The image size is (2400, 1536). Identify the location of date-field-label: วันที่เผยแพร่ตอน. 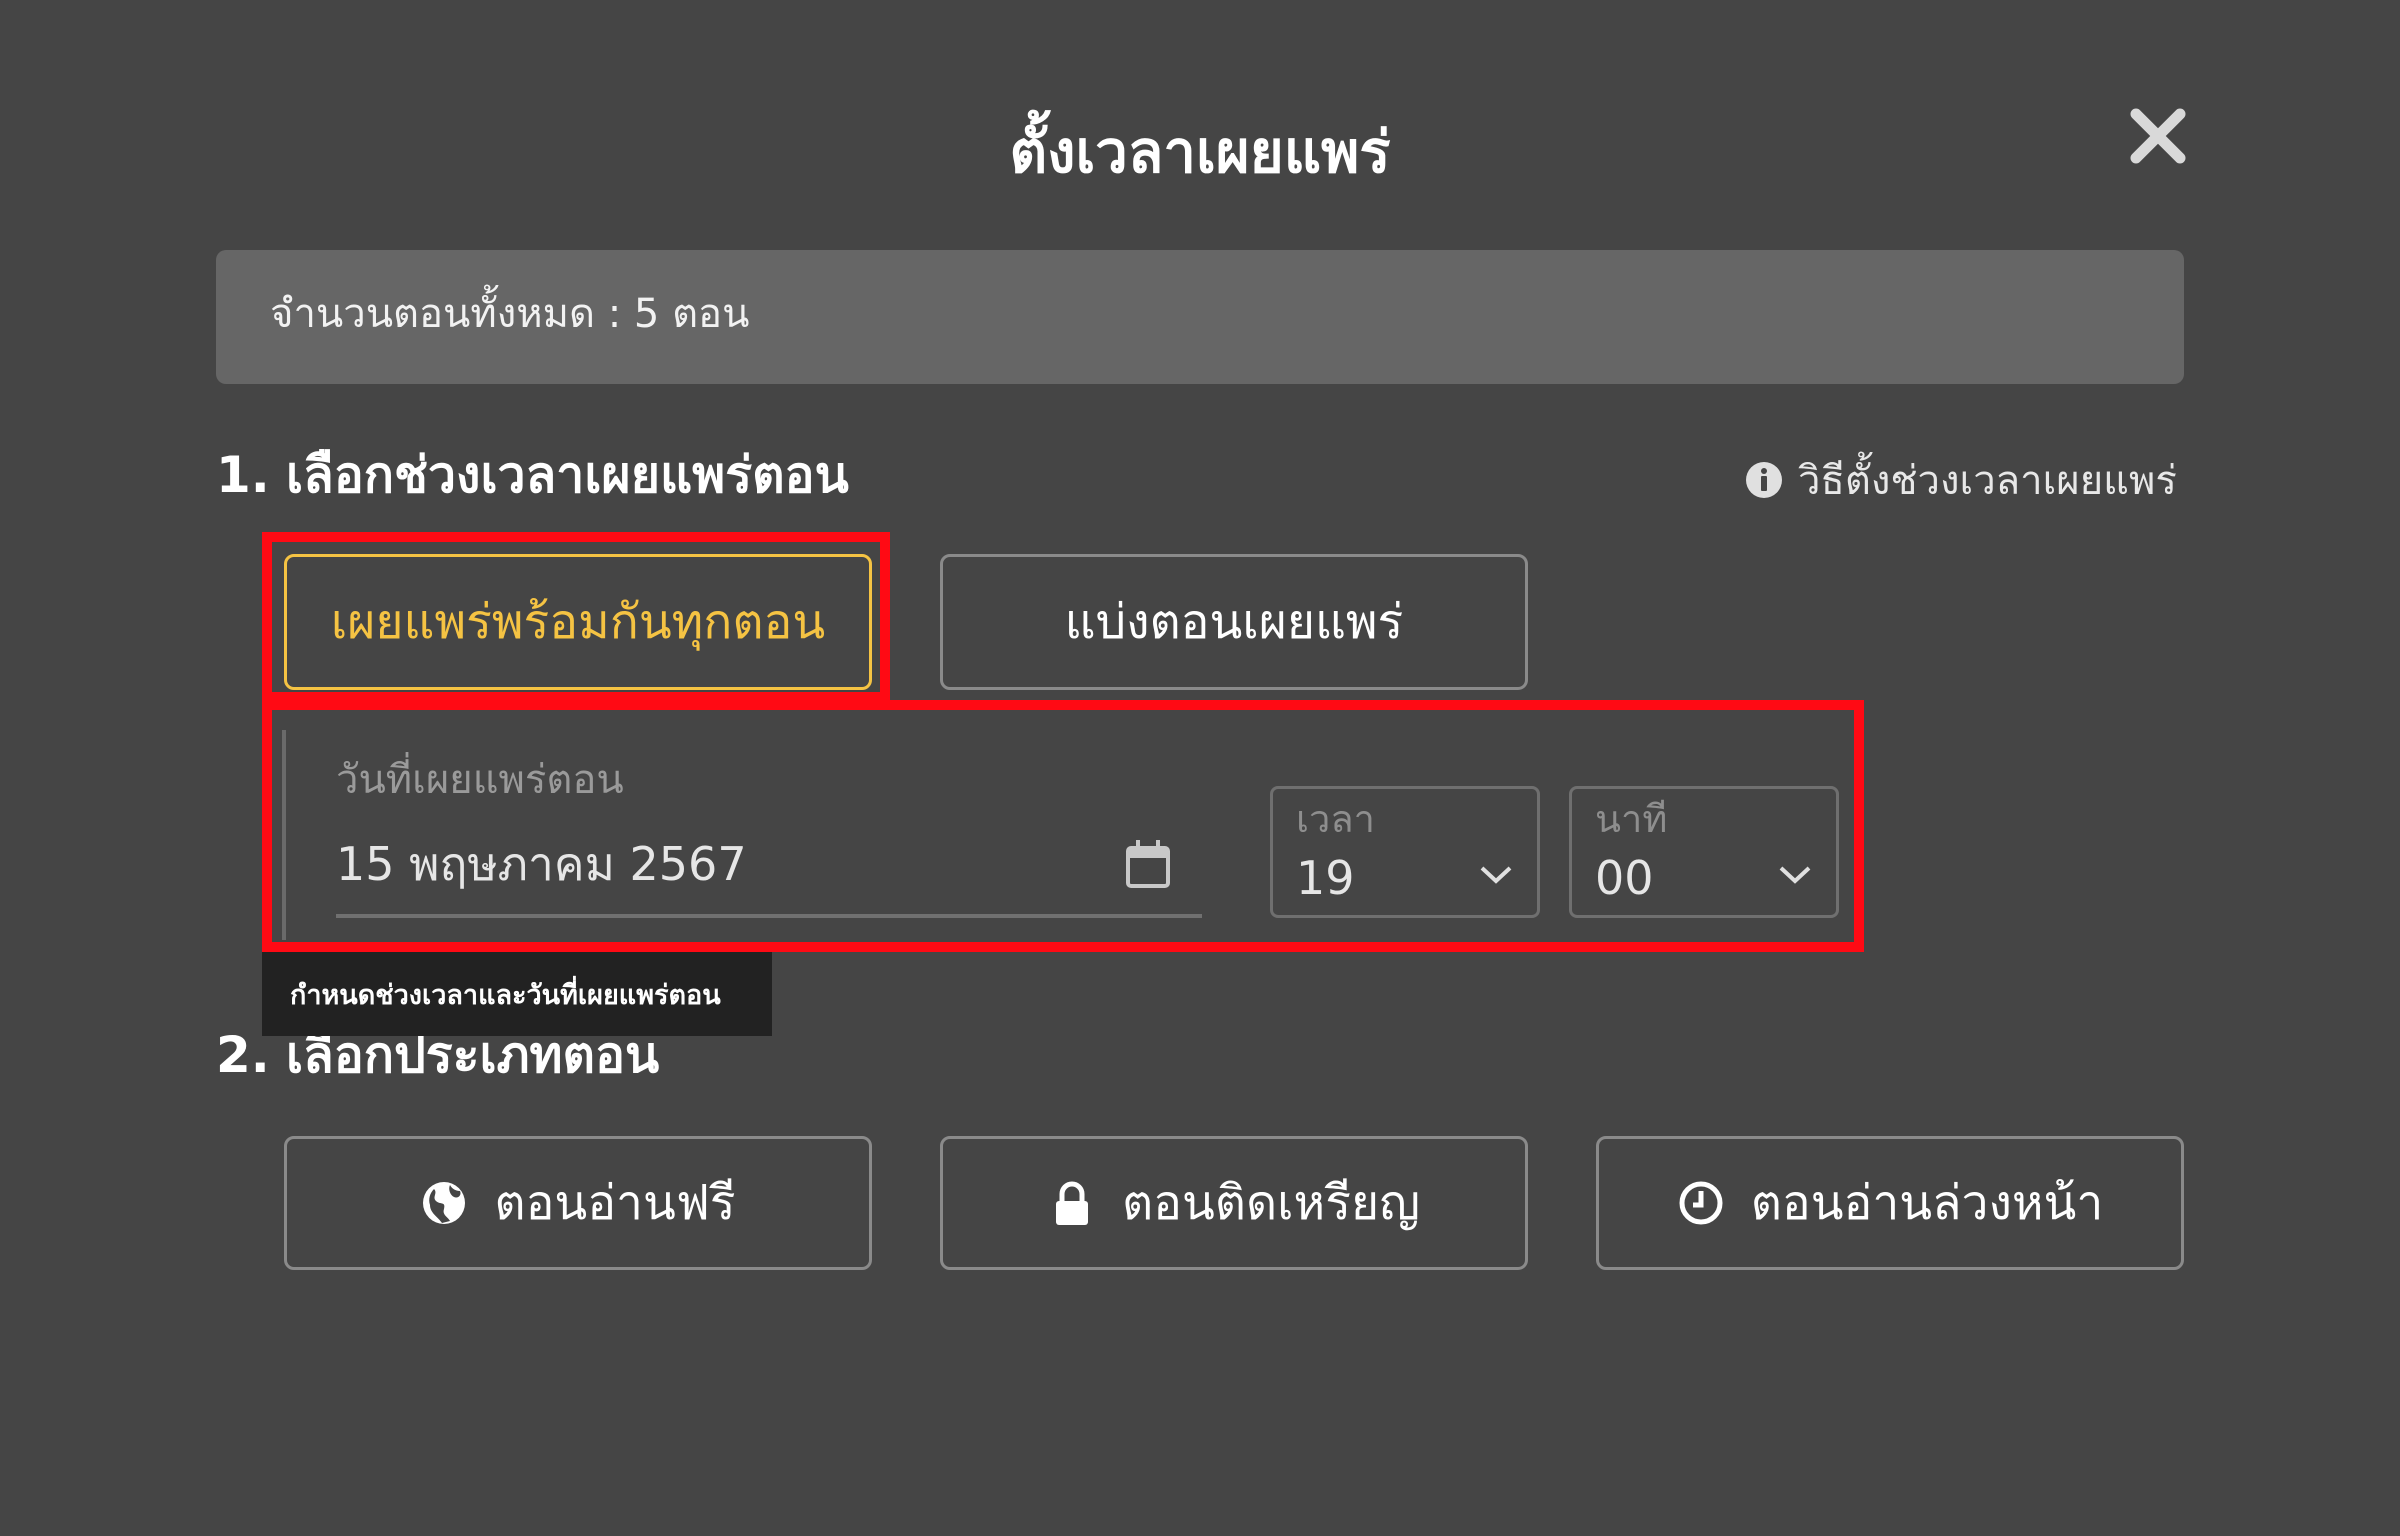
(480, 780).